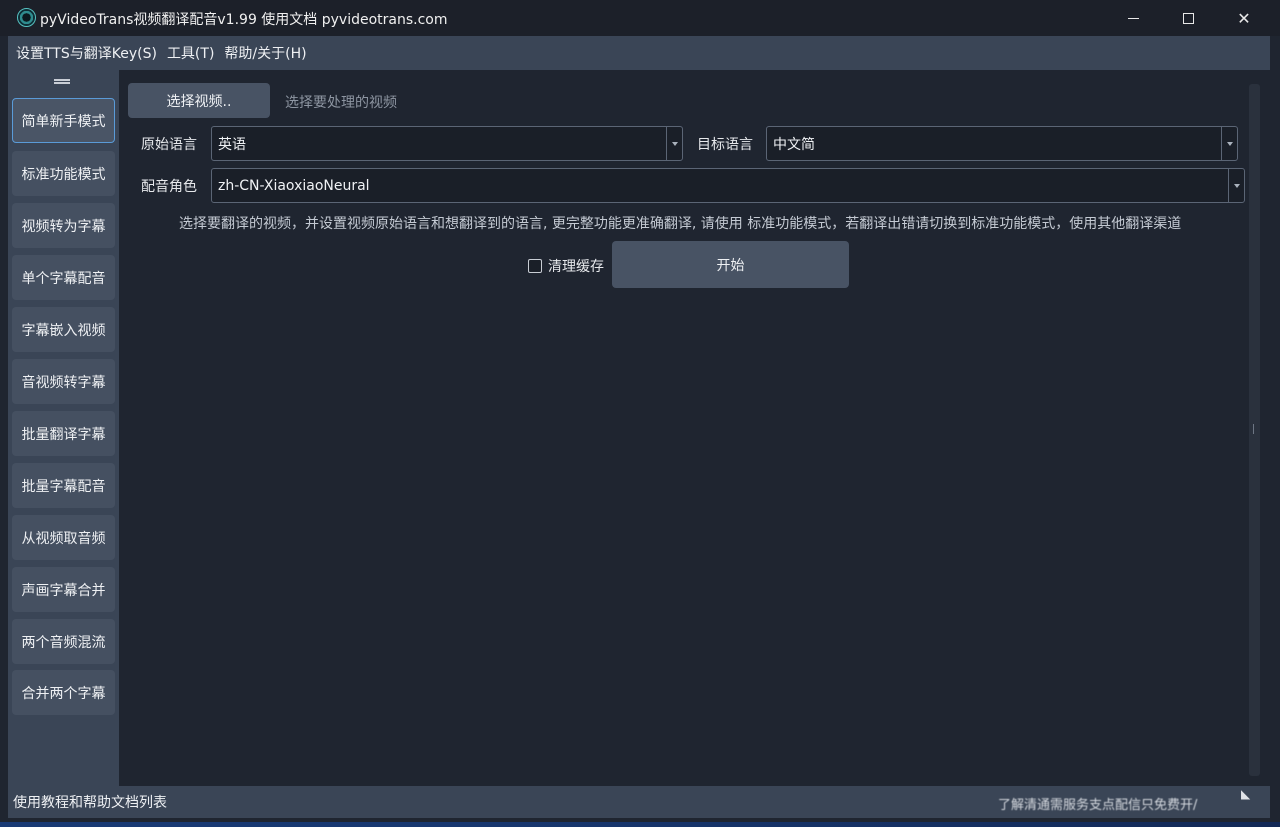 This screenshot has width=1280, height=827. I want to click on status-notice-text: 了解清通需服务支点配信只免费开/, so click(1098, 805).